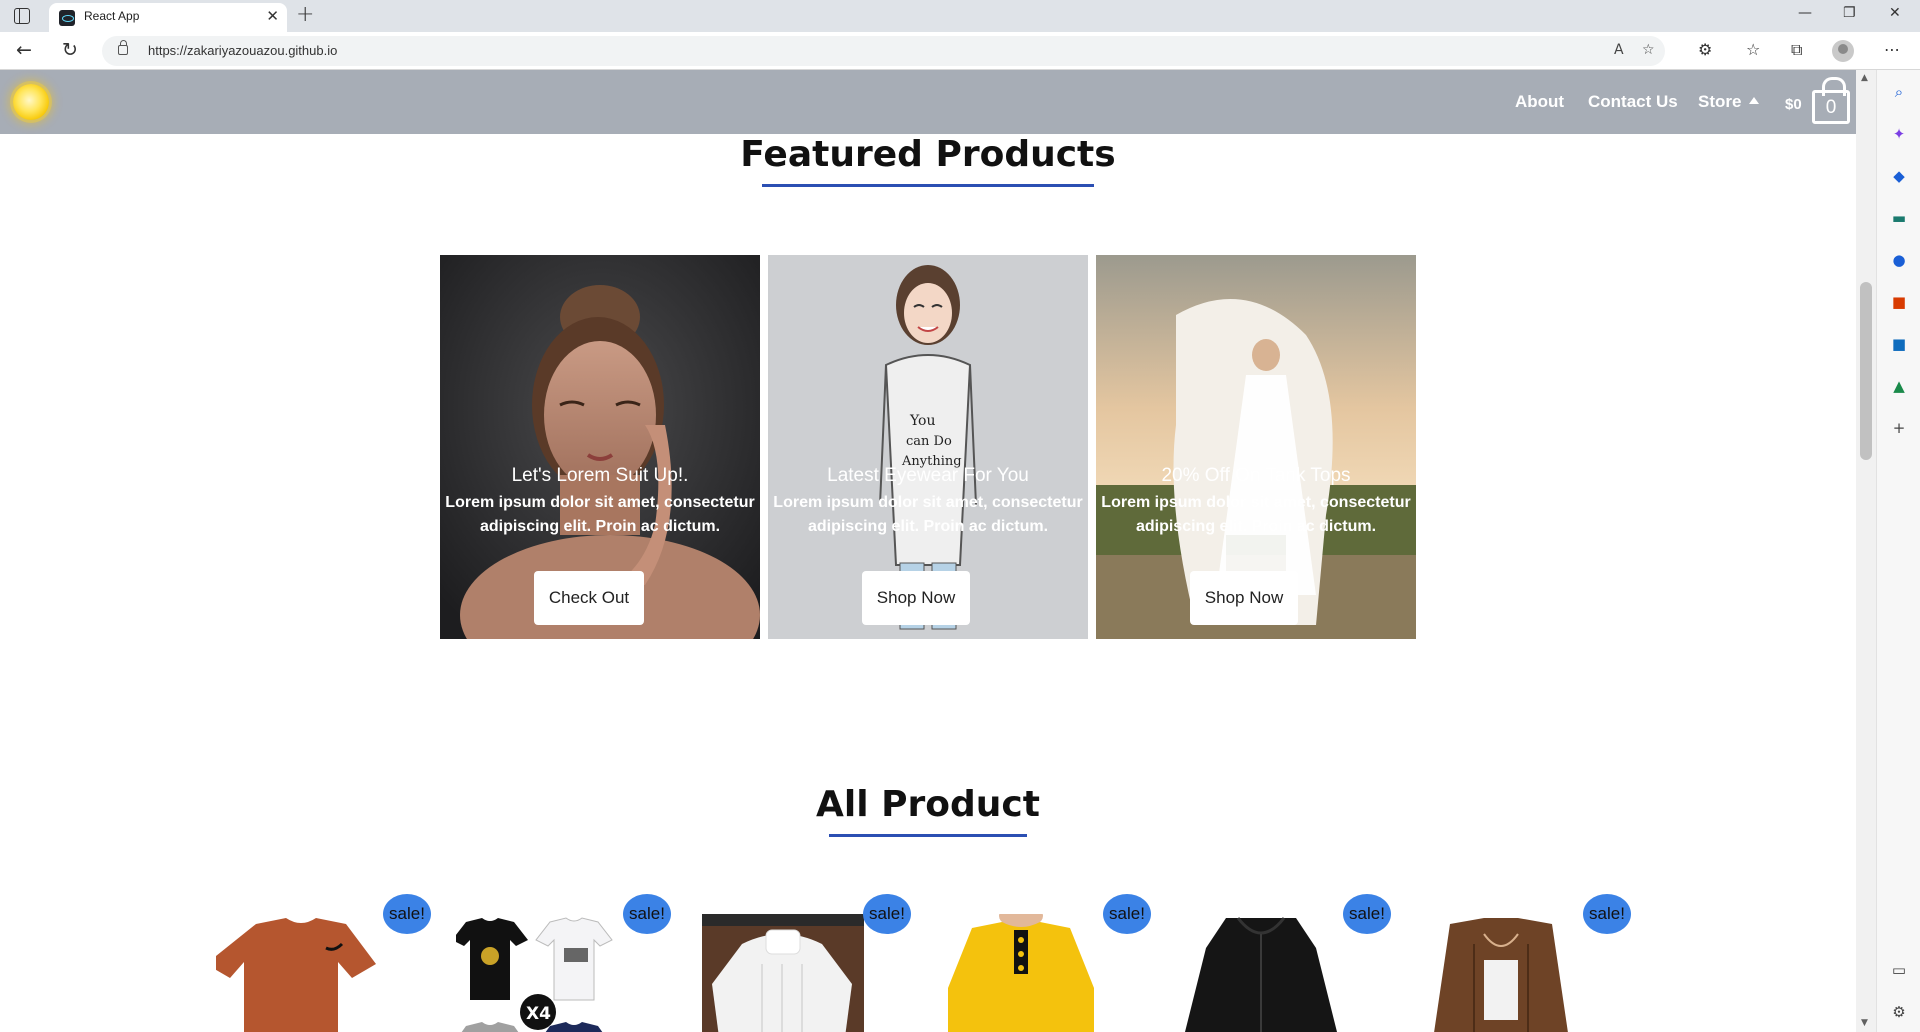 This screenshot has height=1032, width=1920. I want to click on games-icon: ●, so click(1899, 260).